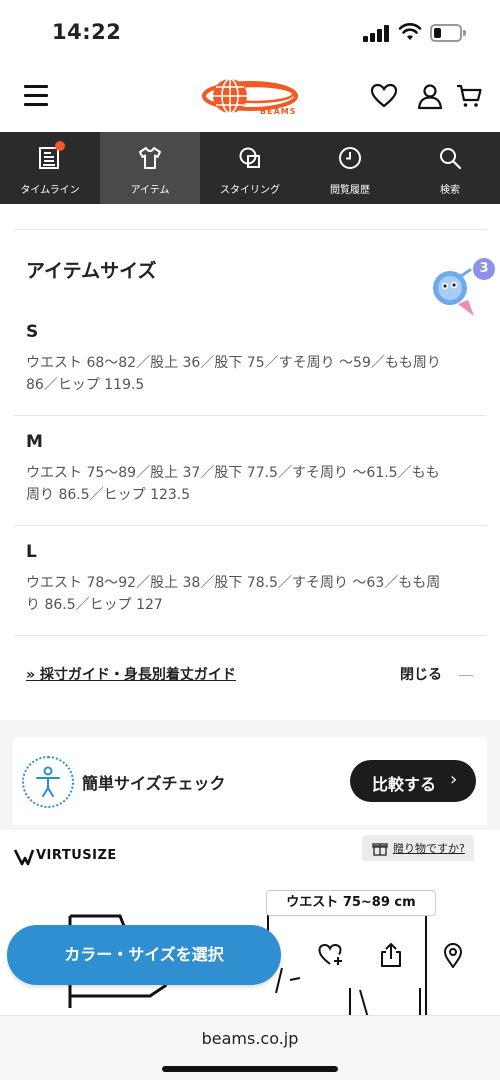 Image resolution: width=500 pixels, height=1080 pixels. I want to click on size-detail-line: ウエスト 78〜92／股上 38／股下 78.5／すそ周り 〜63／もも周, so click(233, 583).